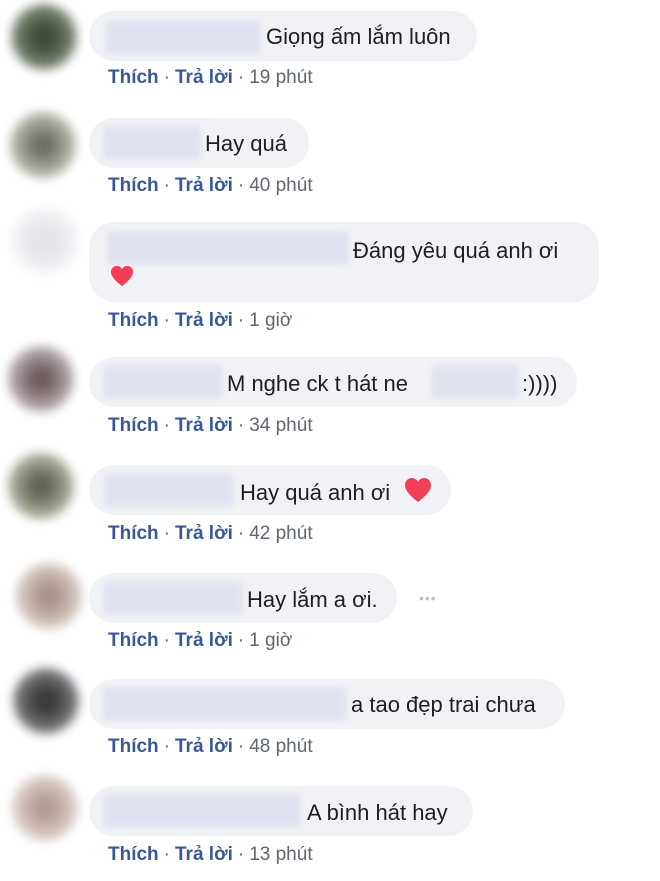 Image resolution: width=660 pixels, height=881 pixels. Describe the element at coordinates (456, 250) in the screenshot. I see `comment-text: Đáng yêu quá anh ơi` at that location.